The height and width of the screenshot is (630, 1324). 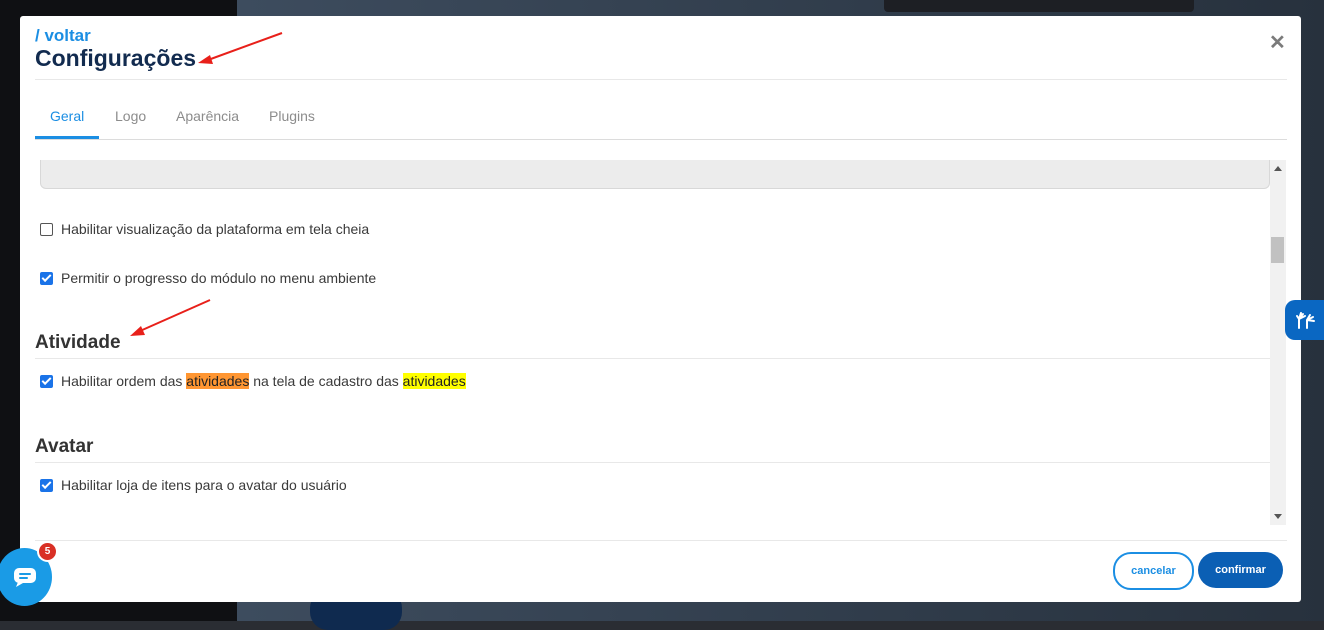 I want to click on page-title: Configurações, so click(x=116, y=58).